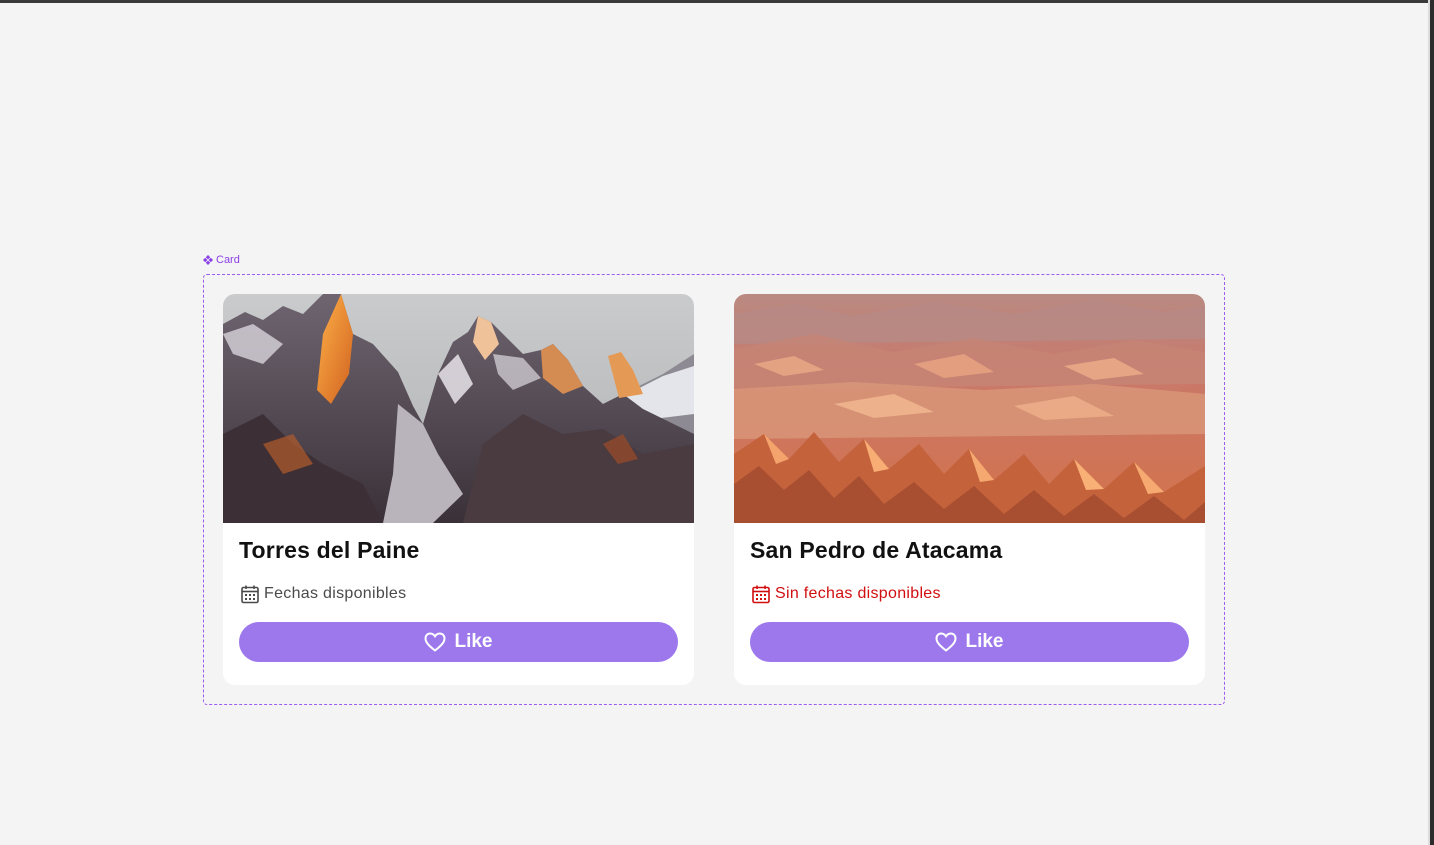 This screenshot has height=845, width=1434. I want to click on canvas-right-edge-highlight, so click(1429, 422).